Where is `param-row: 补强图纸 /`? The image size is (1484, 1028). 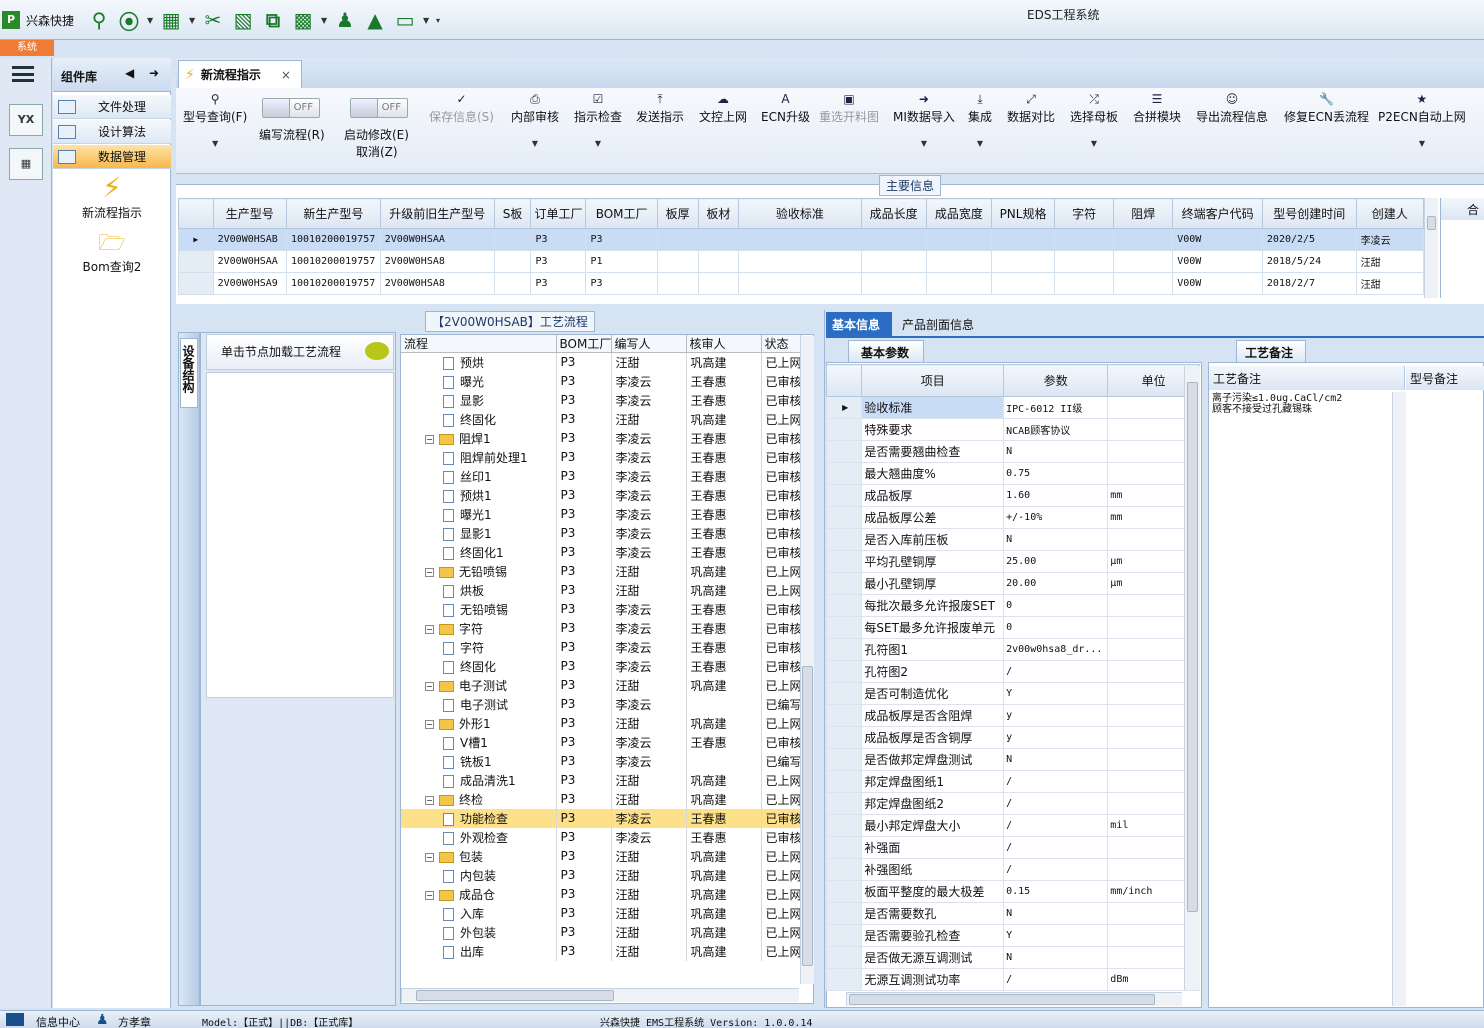 param-row: 补强图纸 / is located at coordinates (1012, 869).